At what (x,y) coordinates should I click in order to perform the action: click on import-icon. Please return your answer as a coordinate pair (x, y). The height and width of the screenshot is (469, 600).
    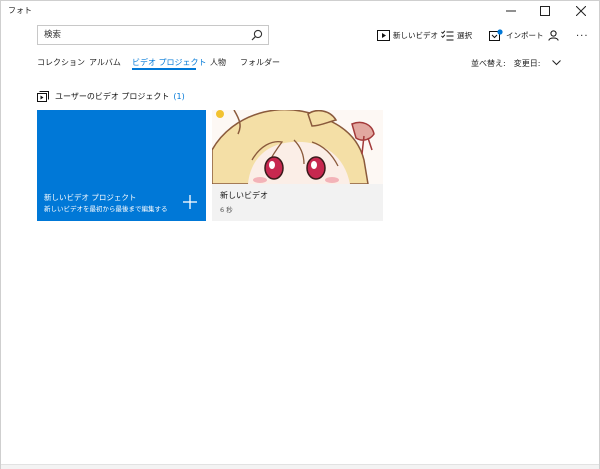
    Looking at the image, I should click on (496, 34).